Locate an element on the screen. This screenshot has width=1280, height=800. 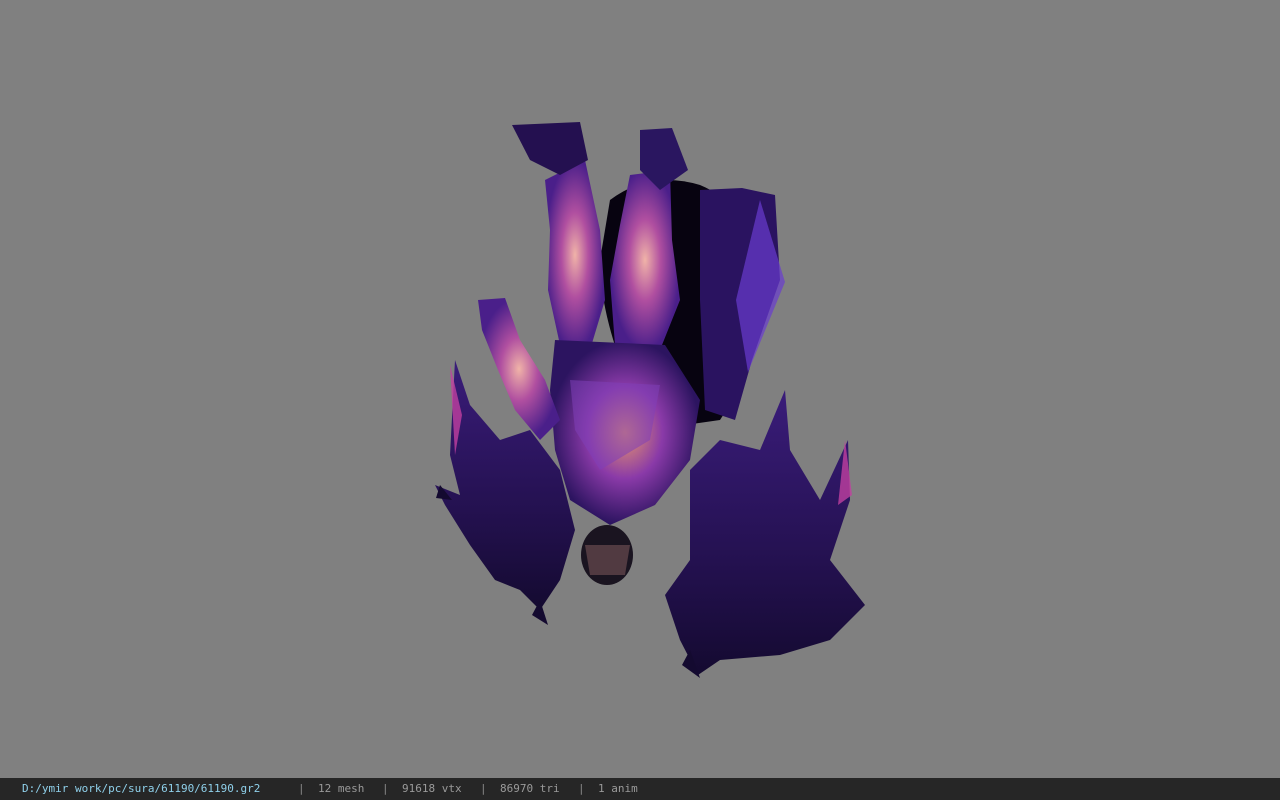
left-arm is located at coordinates (519, 369).